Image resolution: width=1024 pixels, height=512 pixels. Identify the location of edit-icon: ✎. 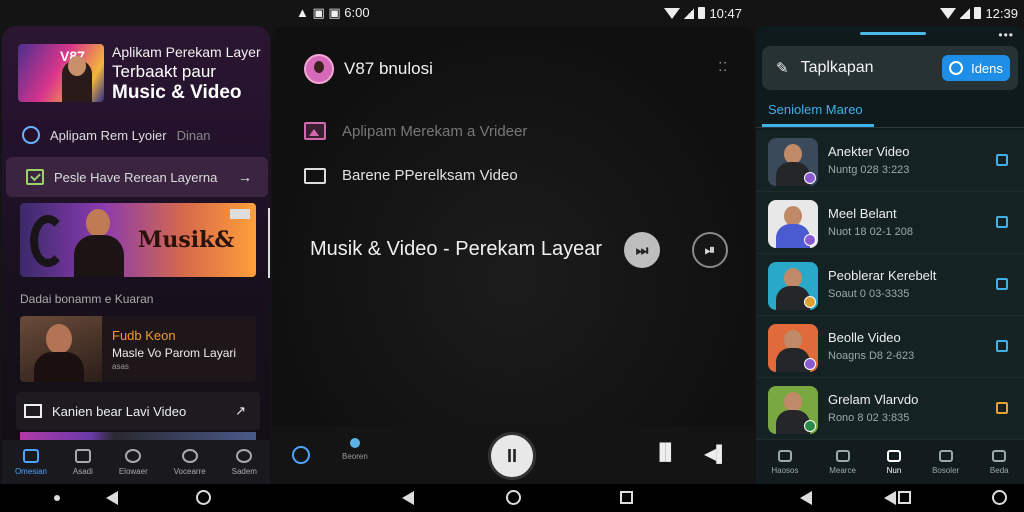
(782, 68).